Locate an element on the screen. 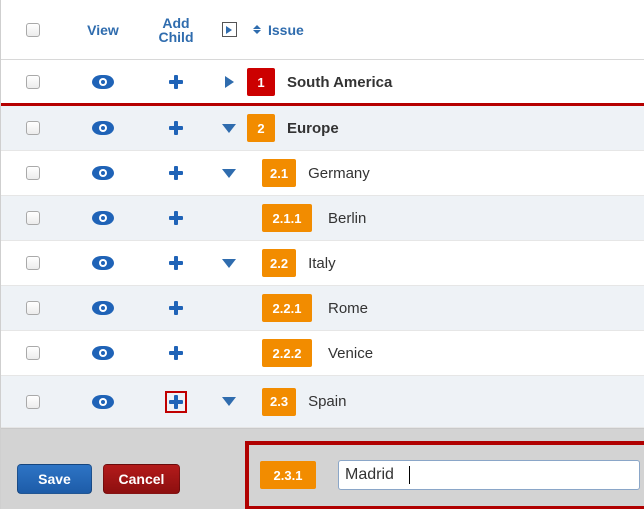  header-expand-cell is located at coordinates (229, 29).